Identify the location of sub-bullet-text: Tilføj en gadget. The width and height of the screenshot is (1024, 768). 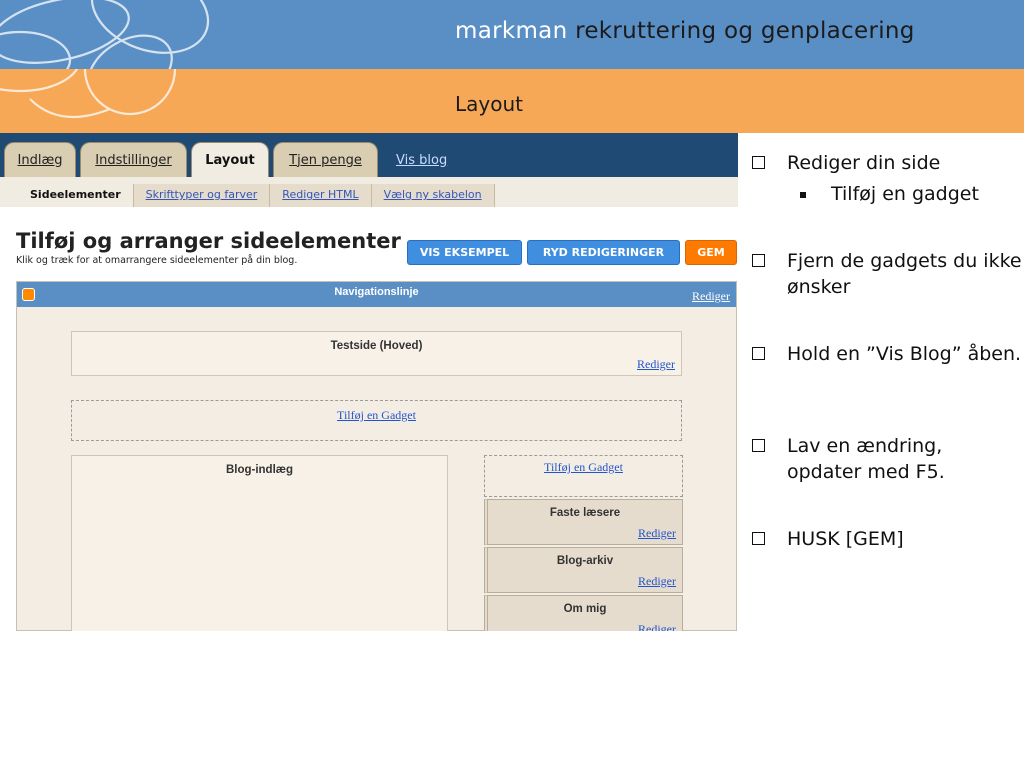
(905, 194).